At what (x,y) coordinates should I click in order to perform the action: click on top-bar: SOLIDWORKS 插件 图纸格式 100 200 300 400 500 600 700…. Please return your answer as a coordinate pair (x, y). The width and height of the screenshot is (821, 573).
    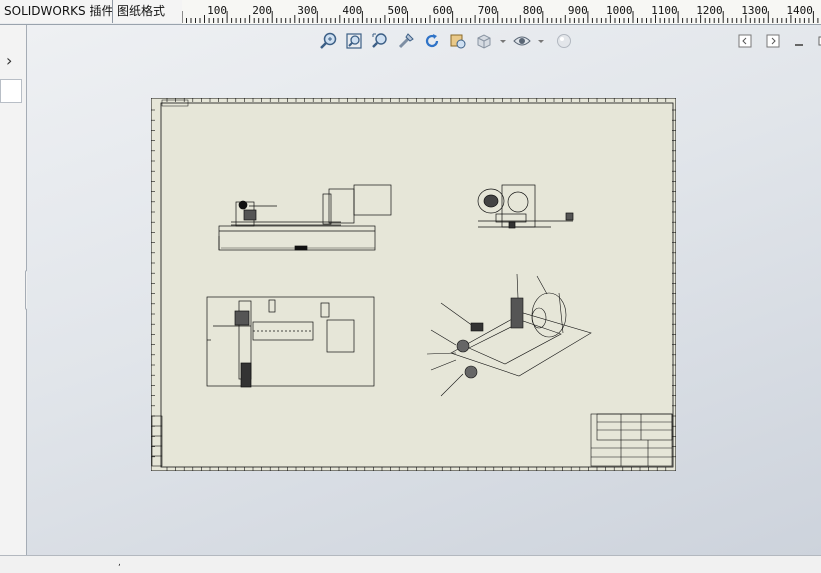
    Looking at the image, I should click on (410, 12).